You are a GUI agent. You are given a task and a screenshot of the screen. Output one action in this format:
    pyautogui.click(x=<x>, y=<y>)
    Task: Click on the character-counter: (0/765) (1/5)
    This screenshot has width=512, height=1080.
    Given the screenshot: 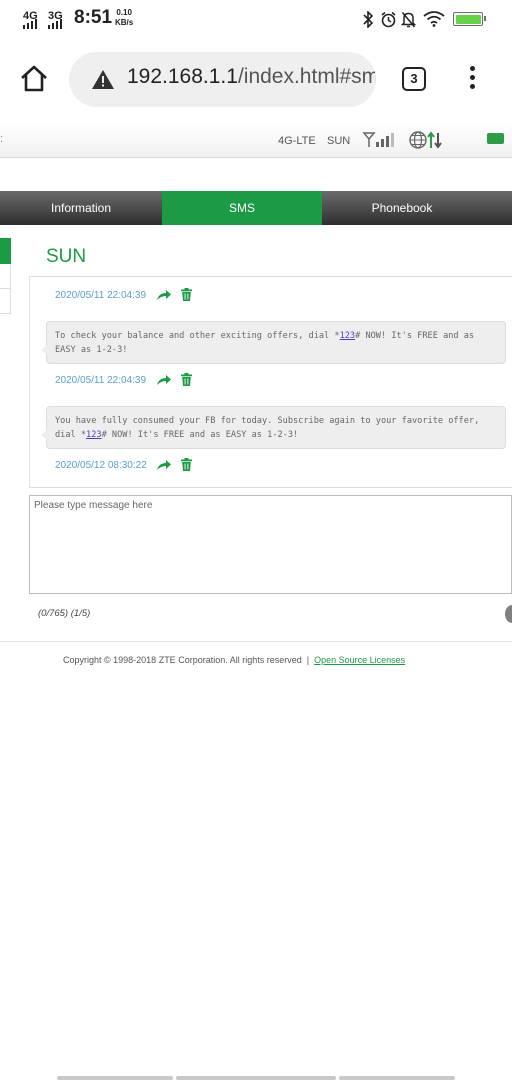 What is the action you would take?
    pyautogui.click(x=64, y=613)
    